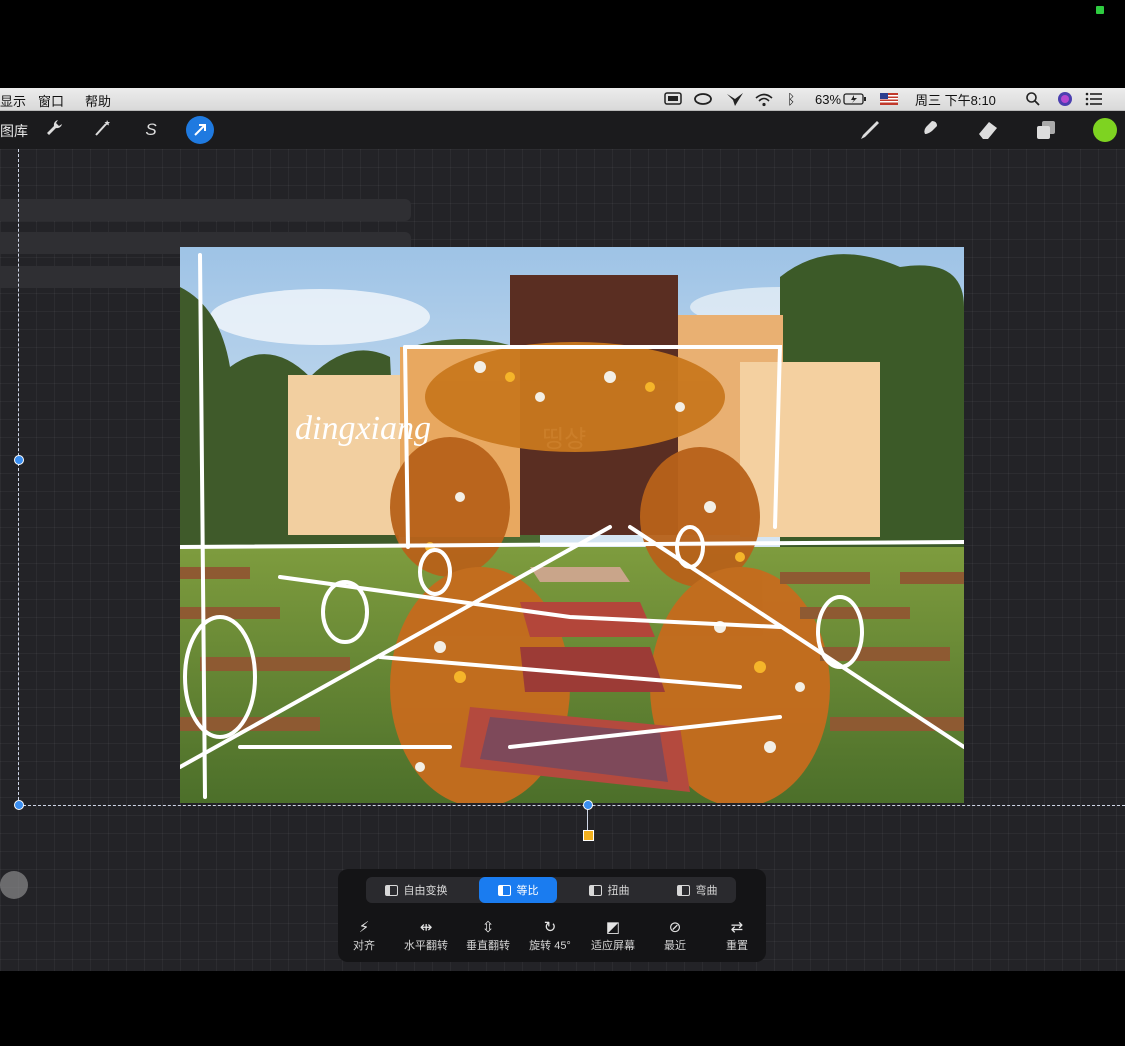  I want to click on fit-screen-icon: ◩, so click(613, 927).